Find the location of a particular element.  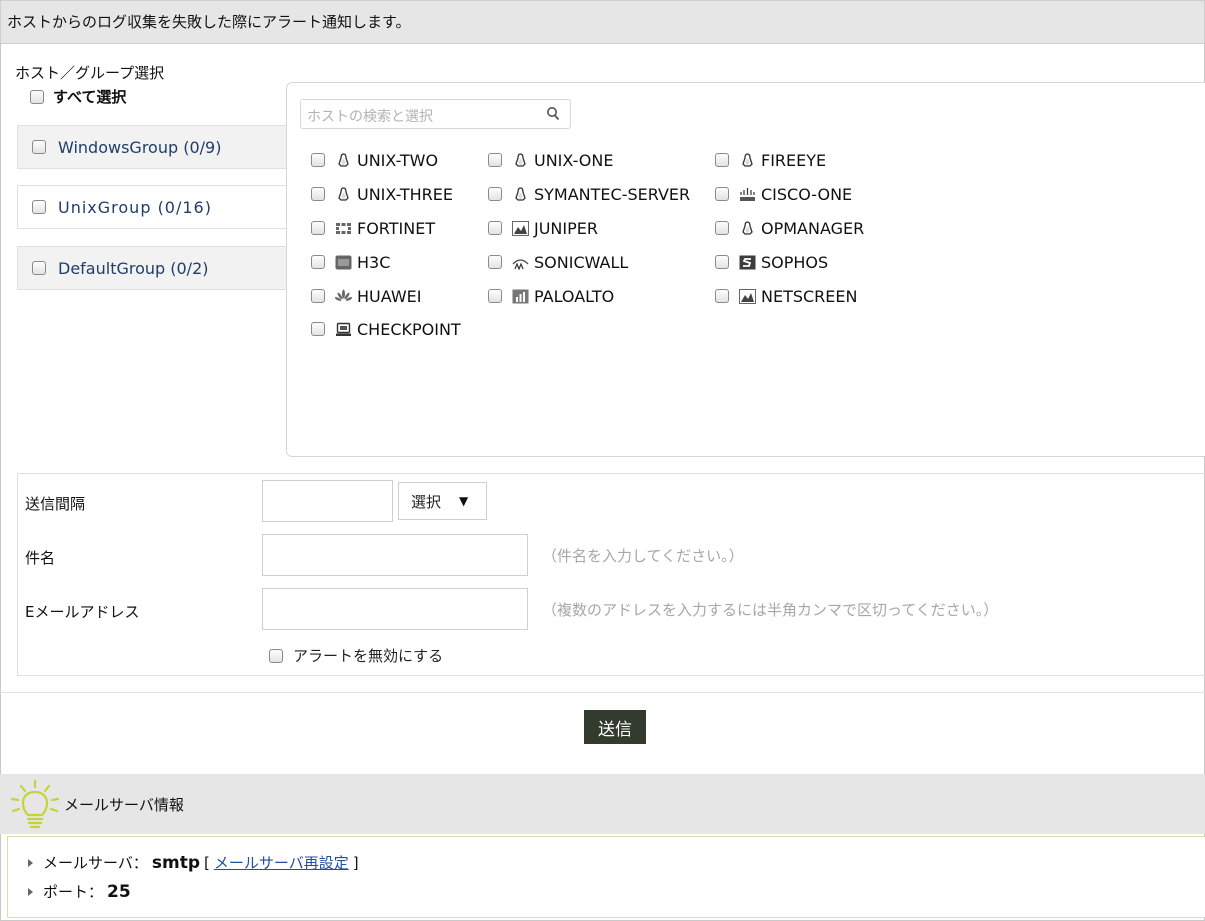

host-item-paloalto: PALOALTO is located at coordinates (551, 296).